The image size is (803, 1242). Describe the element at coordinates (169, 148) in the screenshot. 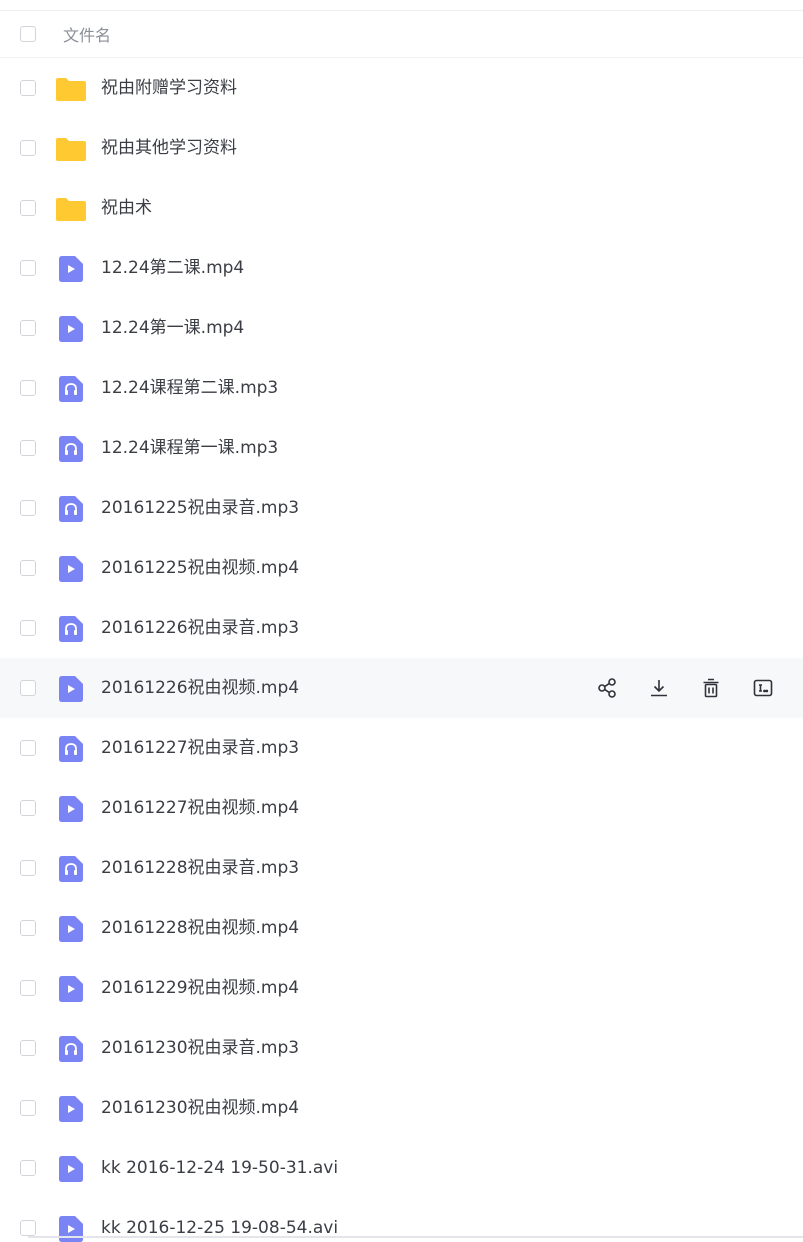

I see `file-name: 祝由其他学习资料` at that location.